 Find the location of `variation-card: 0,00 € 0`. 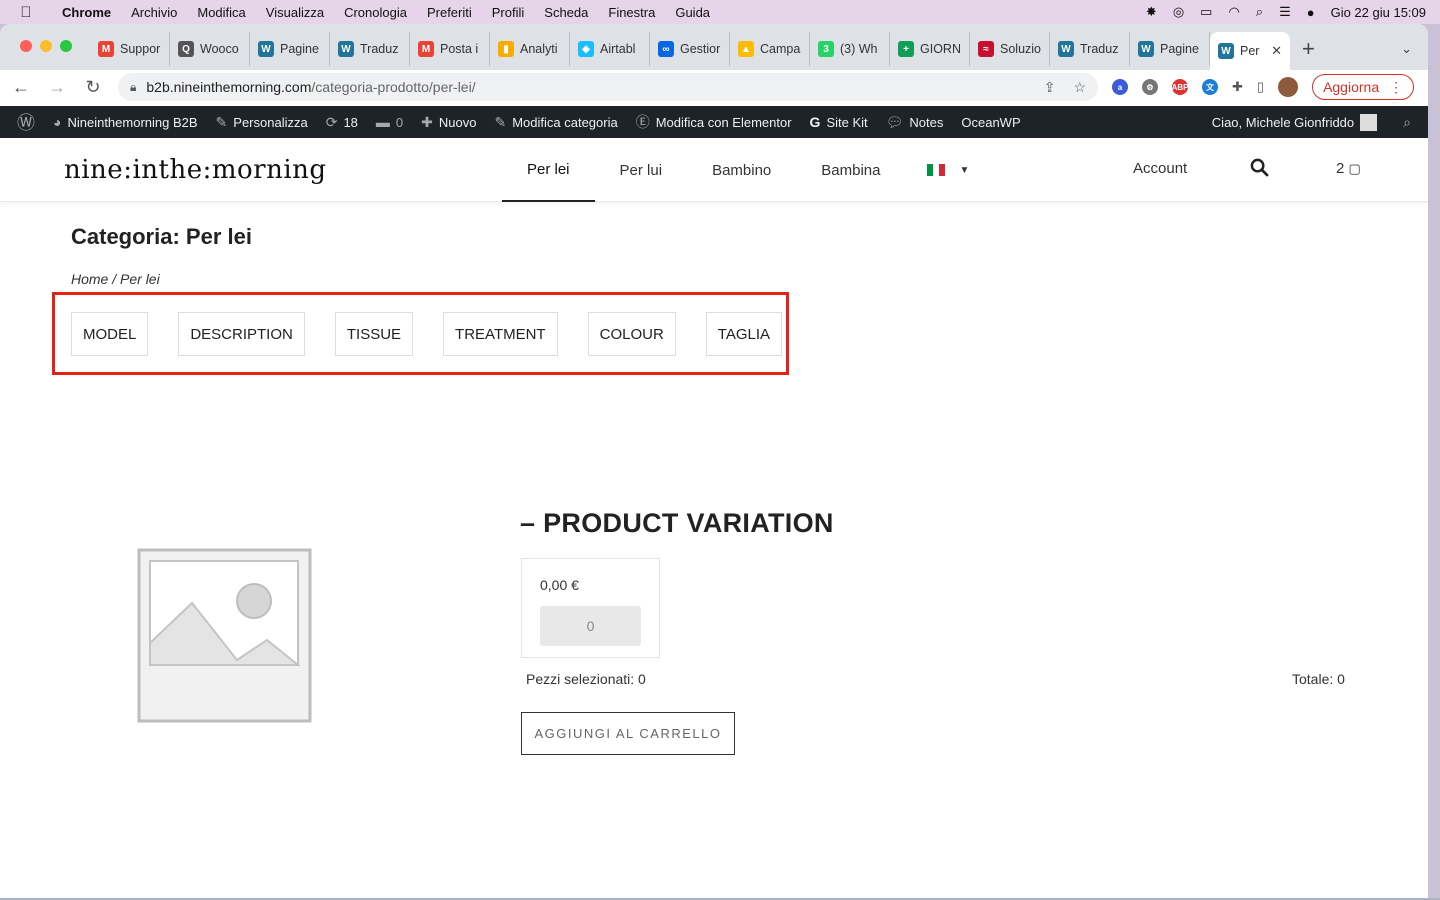

variation-card: 0,00 € 0 is located at coordinates (590, 608).